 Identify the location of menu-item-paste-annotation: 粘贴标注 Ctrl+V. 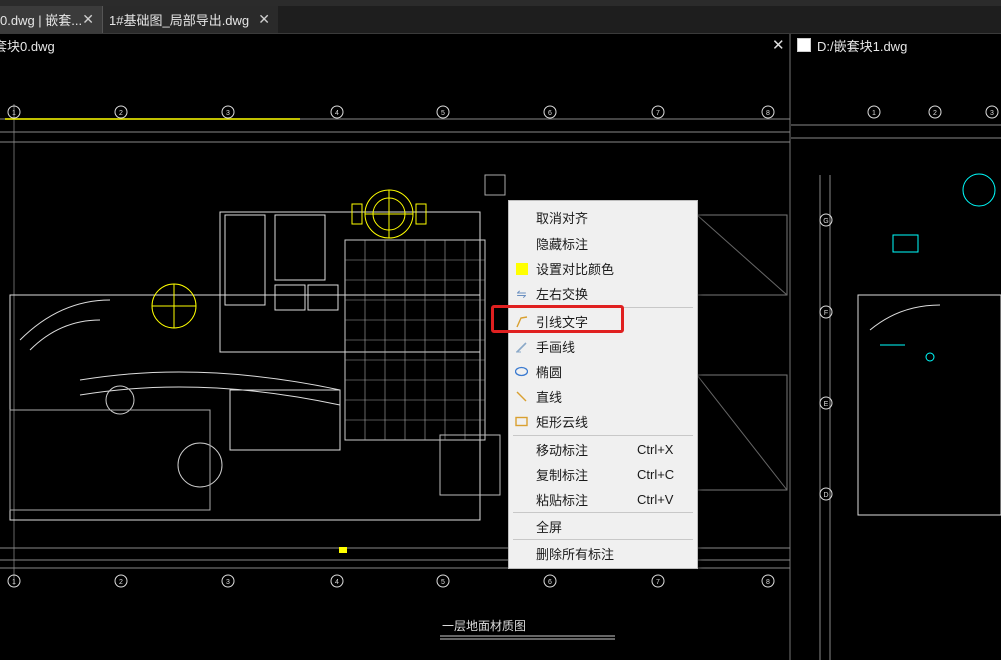
(603, 499).